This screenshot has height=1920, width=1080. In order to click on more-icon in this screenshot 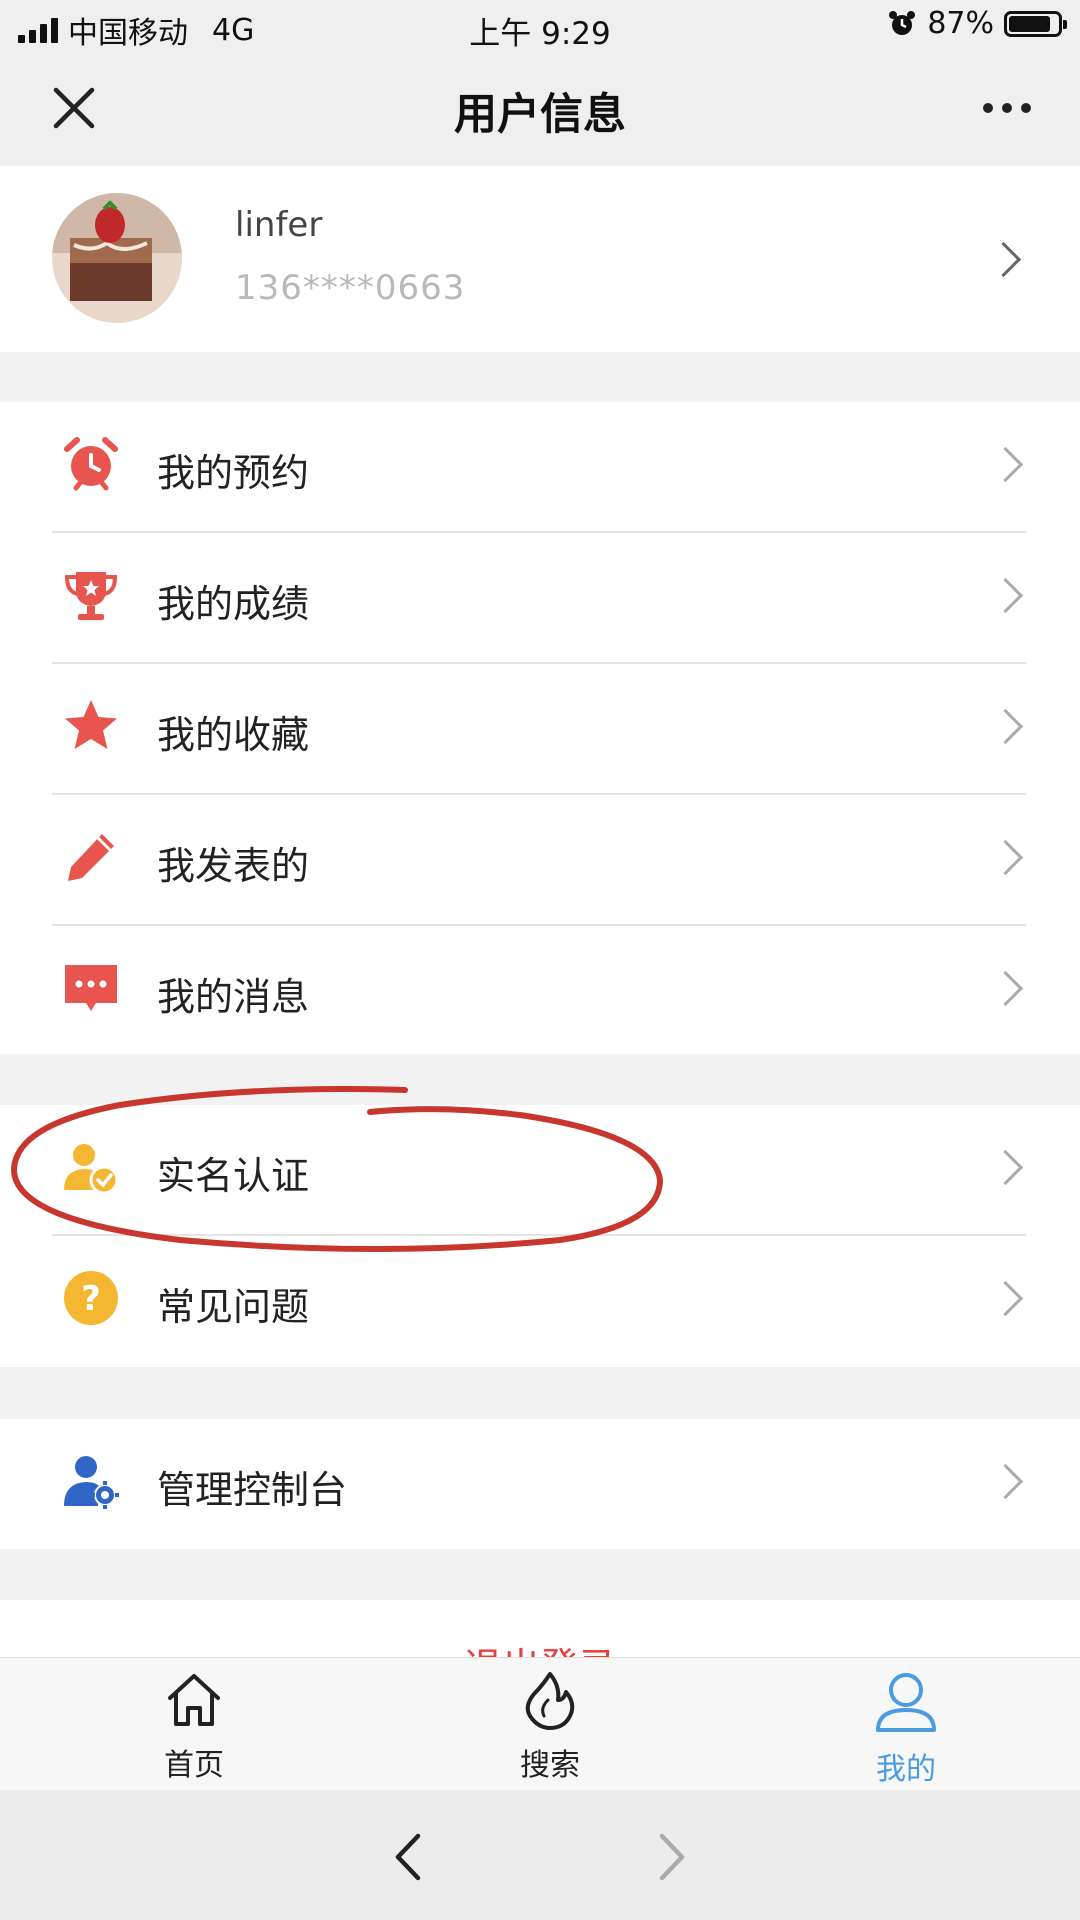, I will do `click(1007, 108)`.